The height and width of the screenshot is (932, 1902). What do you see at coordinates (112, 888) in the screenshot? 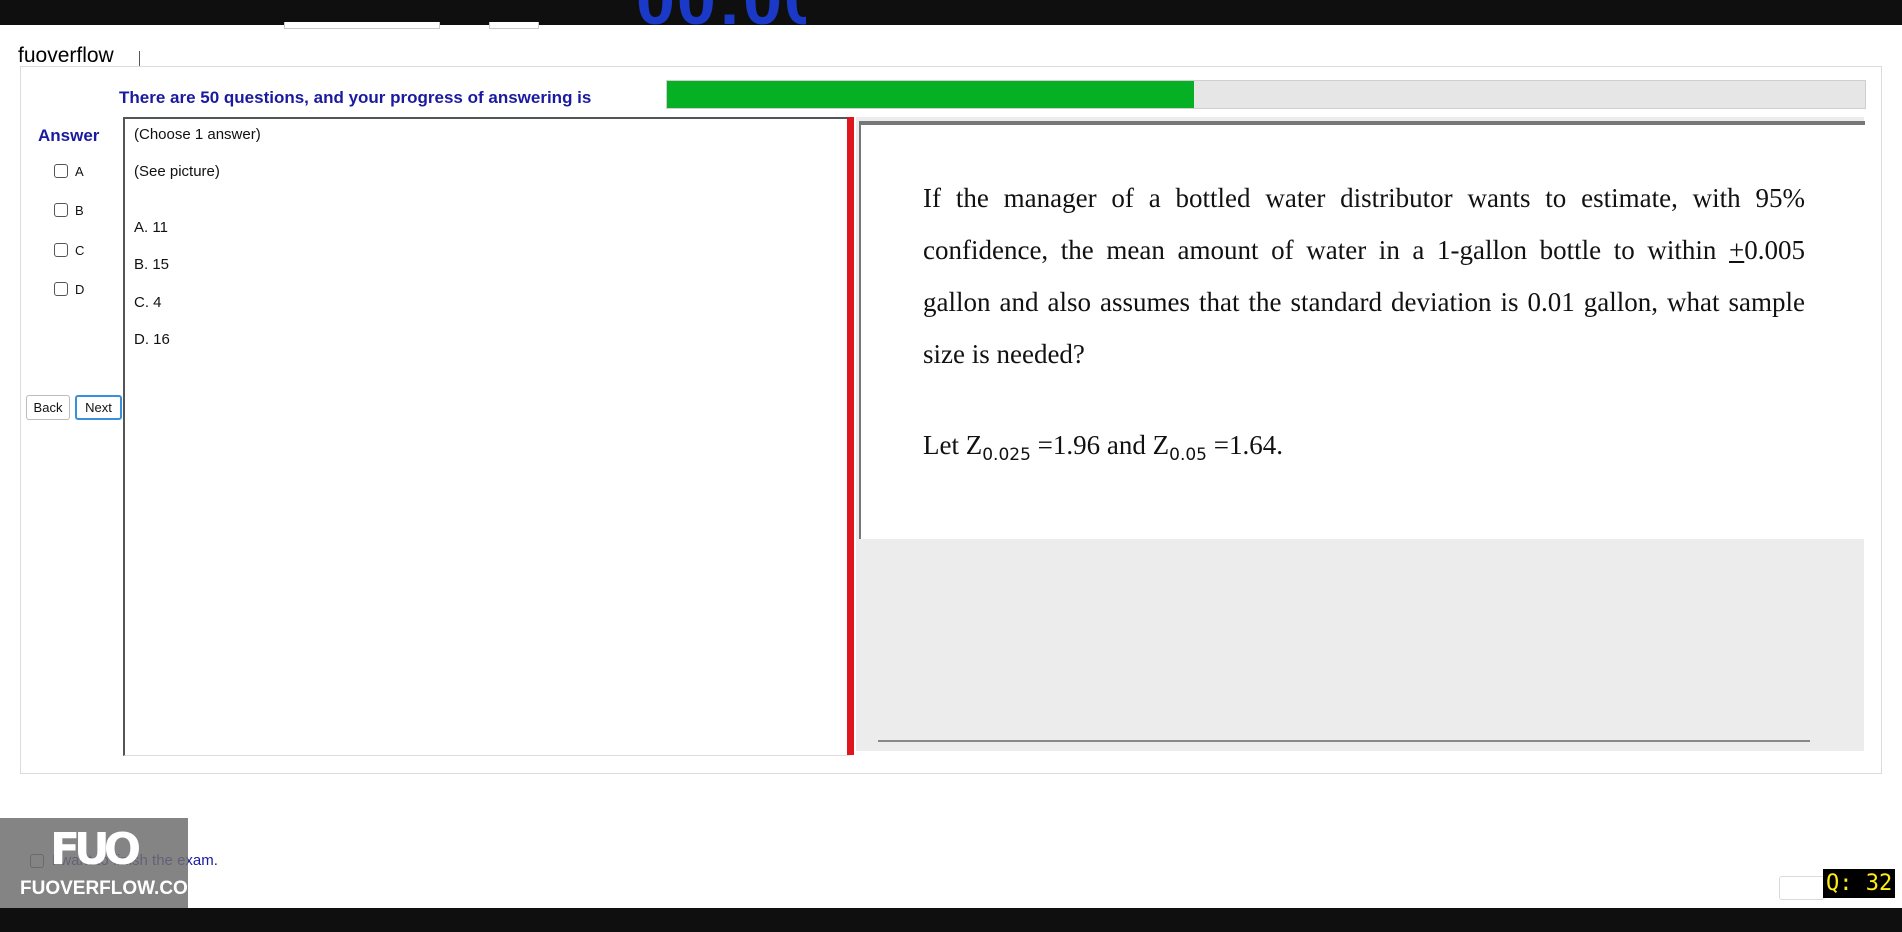
I see `watermark-site: FUOVERFLOW.COM` at bounding box center [112, 888].